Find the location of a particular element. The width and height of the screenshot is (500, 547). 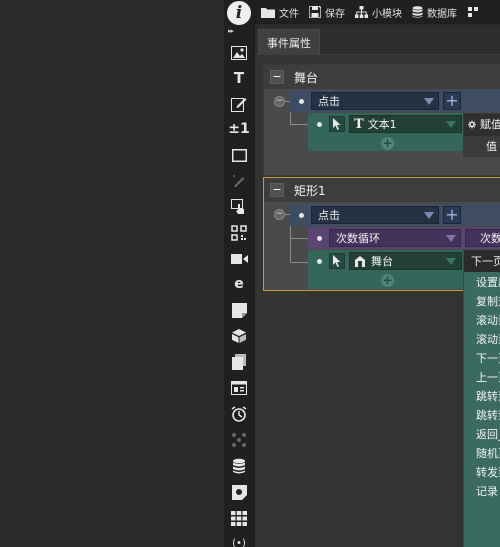

sitemap-icon is located at coordinates (361, 12).